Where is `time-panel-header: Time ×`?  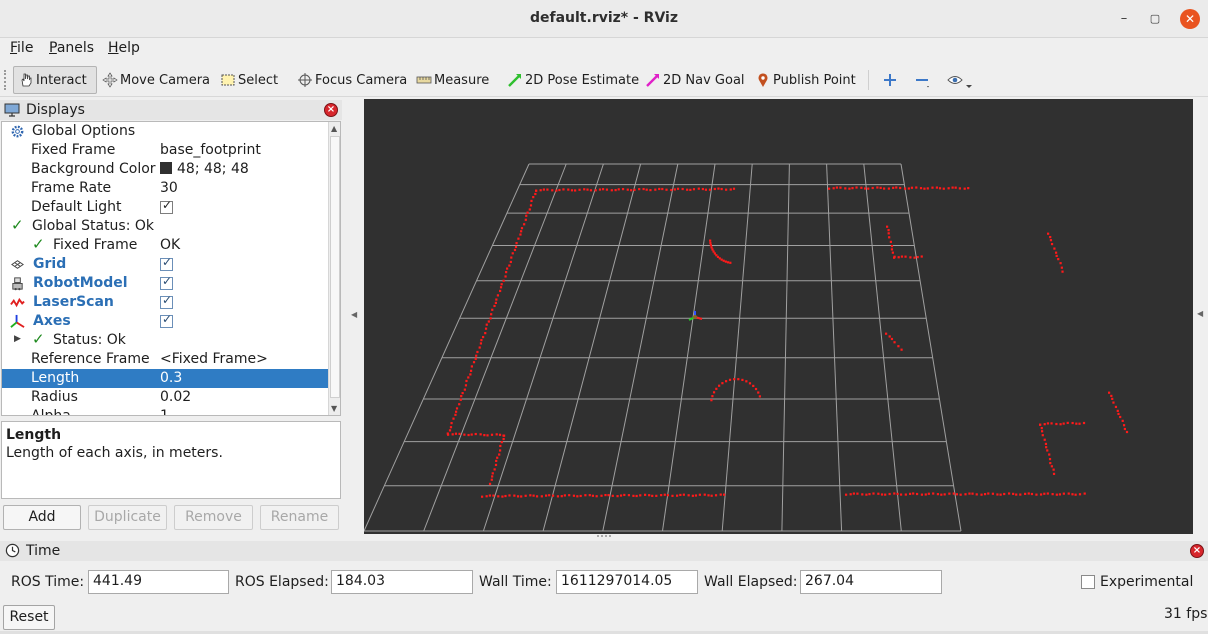
time-panel-header: Time × is located at coordinates (604, 551).